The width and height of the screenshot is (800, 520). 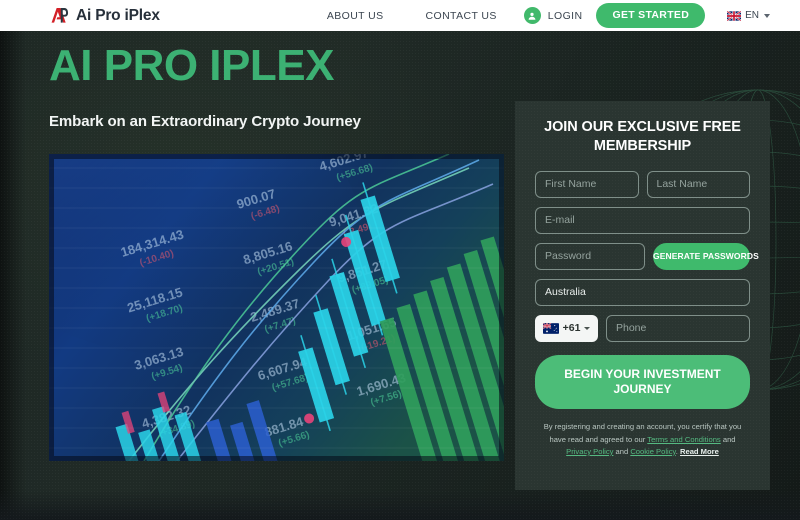 I want to click on nav-item-contact-us: CONTACT US, so click(x=461, y=16).